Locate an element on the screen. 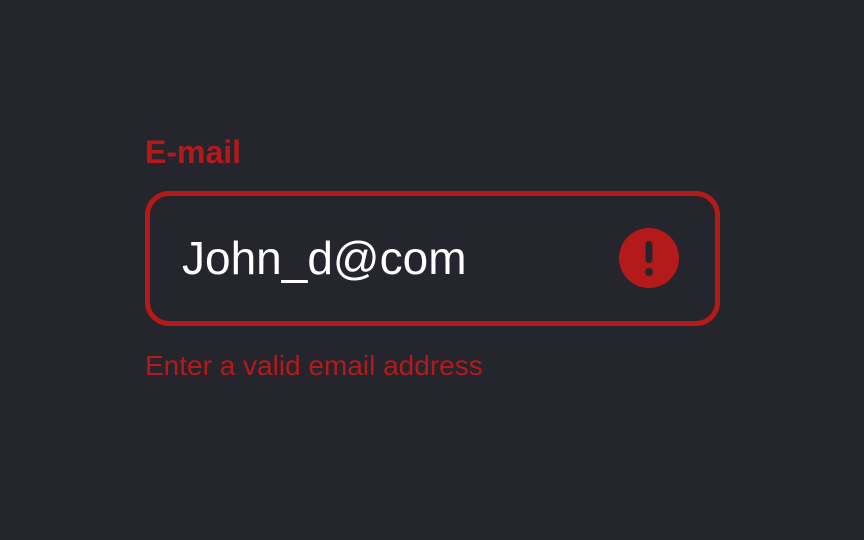 This screenshot has height=540, width=864. email-input is located at coordinates (392, 258).